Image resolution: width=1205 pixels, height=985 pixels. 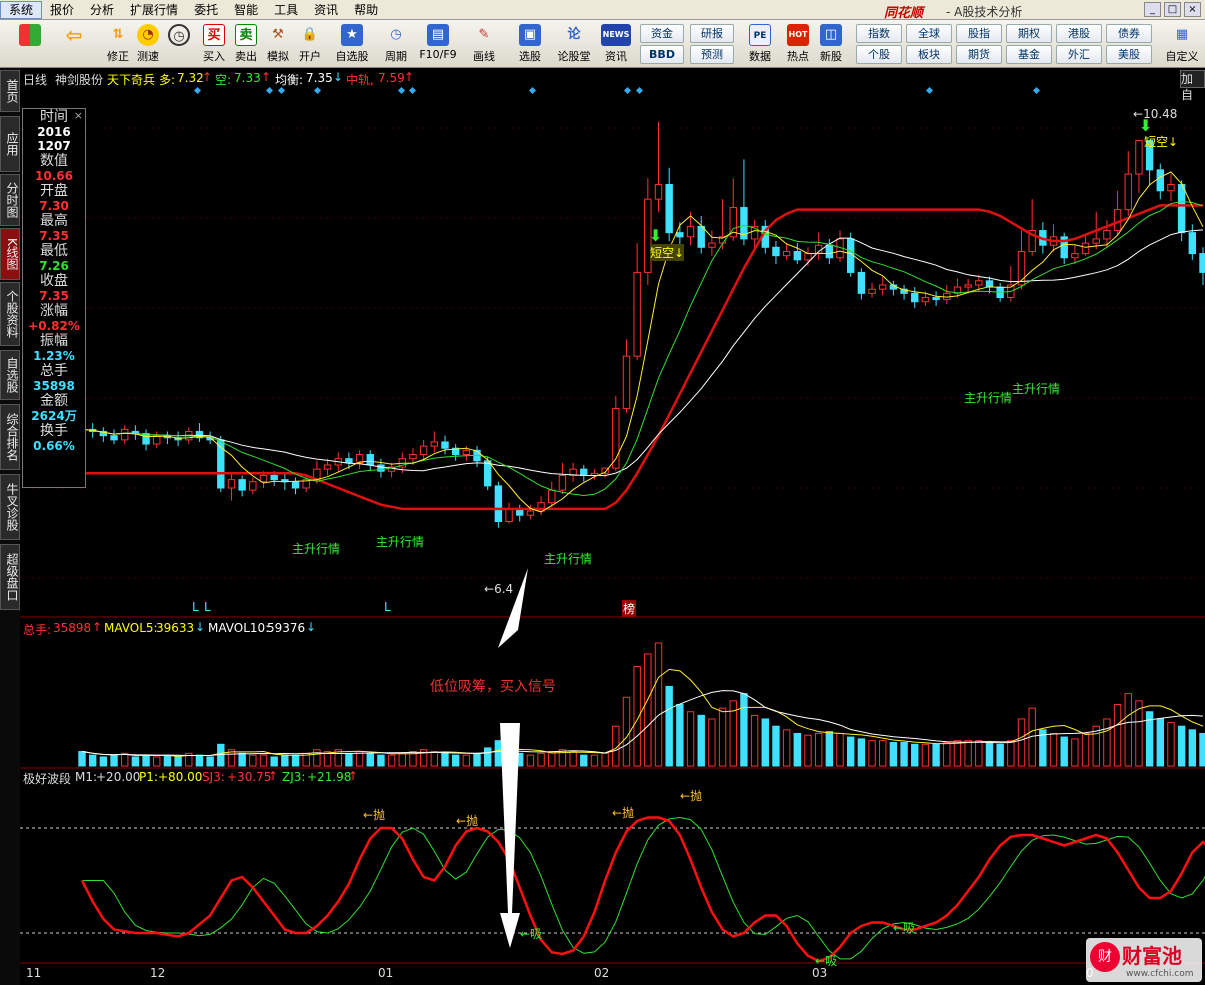 What do you see at coordinates (54, 206) in the screenshot?
I see `info-value: 7.30` at bounding box center [54, 206].